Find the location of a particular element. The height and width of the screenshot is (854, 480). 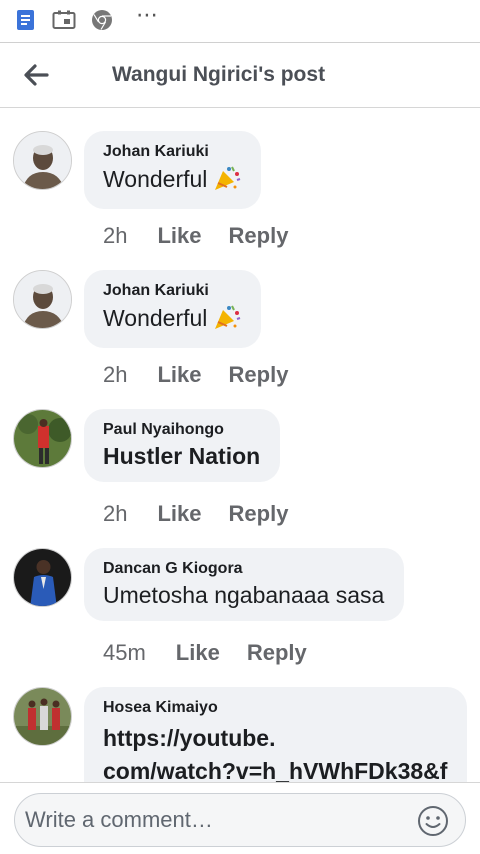

comment-link-line-2: com/watch?v=h_hVWhFDk38&f is located at coordinates (285, 770).